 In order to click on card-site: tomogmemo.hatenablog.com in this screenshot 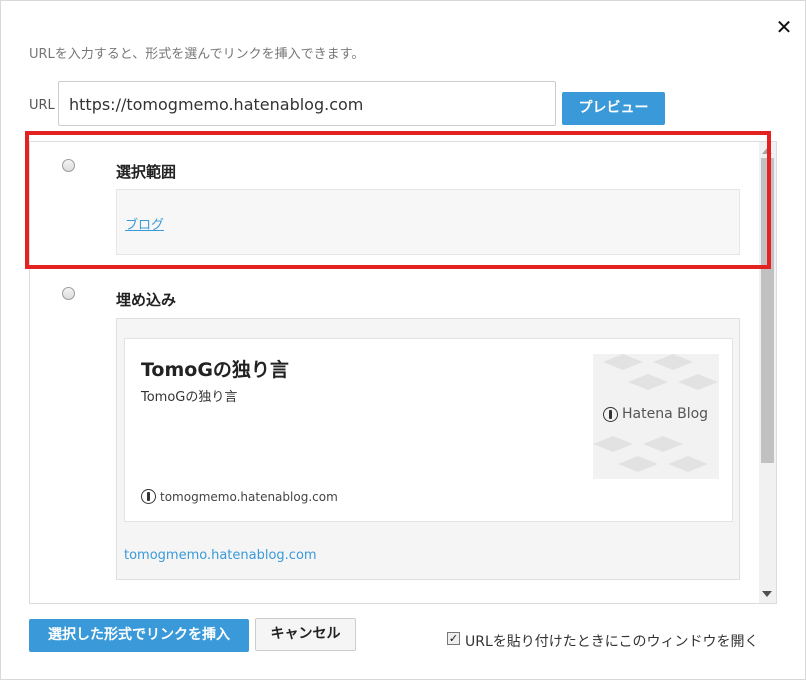, I will do `click(239, 496)`.